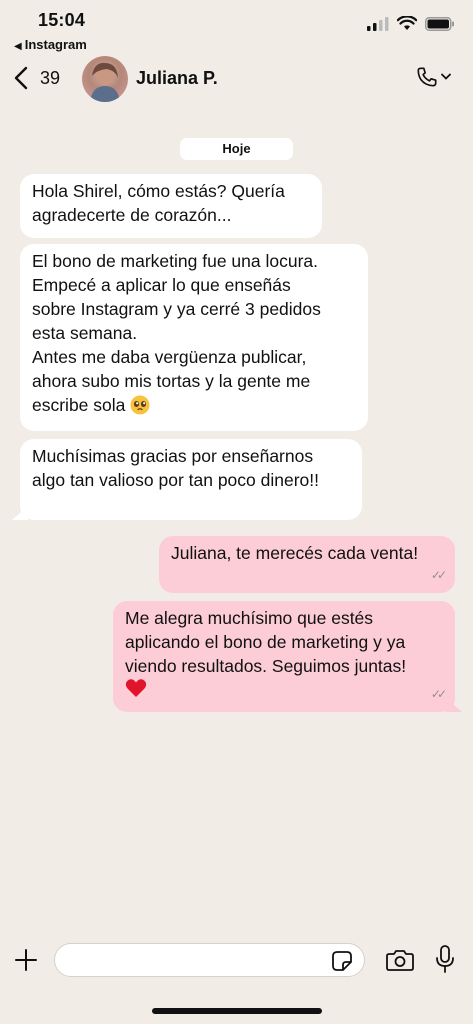  Describe the element at coordinates (237, 1011) in the screenshot. I see `home-indicator` at that location.